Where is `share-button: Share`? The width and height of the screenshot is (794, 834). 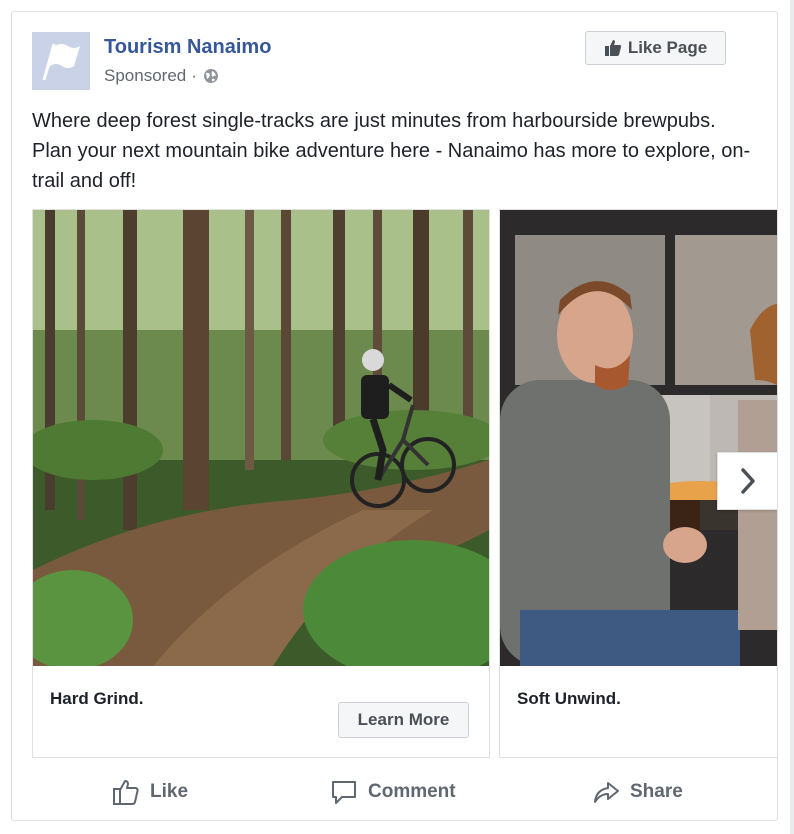
share-button: Share is located at coordinates (637, 792).